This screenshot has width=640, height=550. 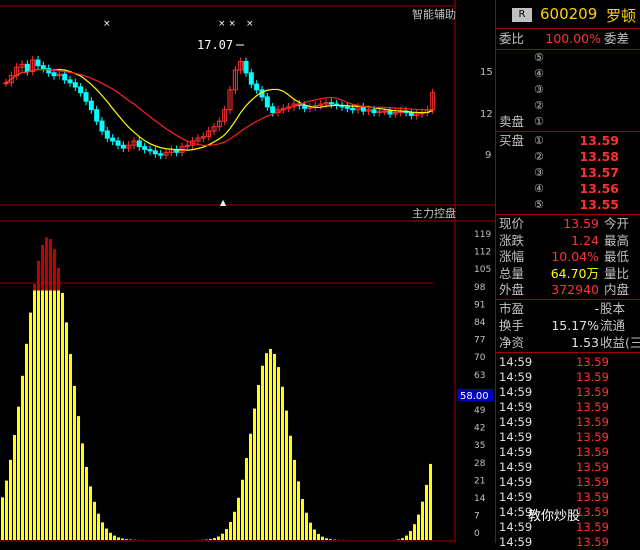 I want to click on svg-text: 12, so click(x=486, y=114).